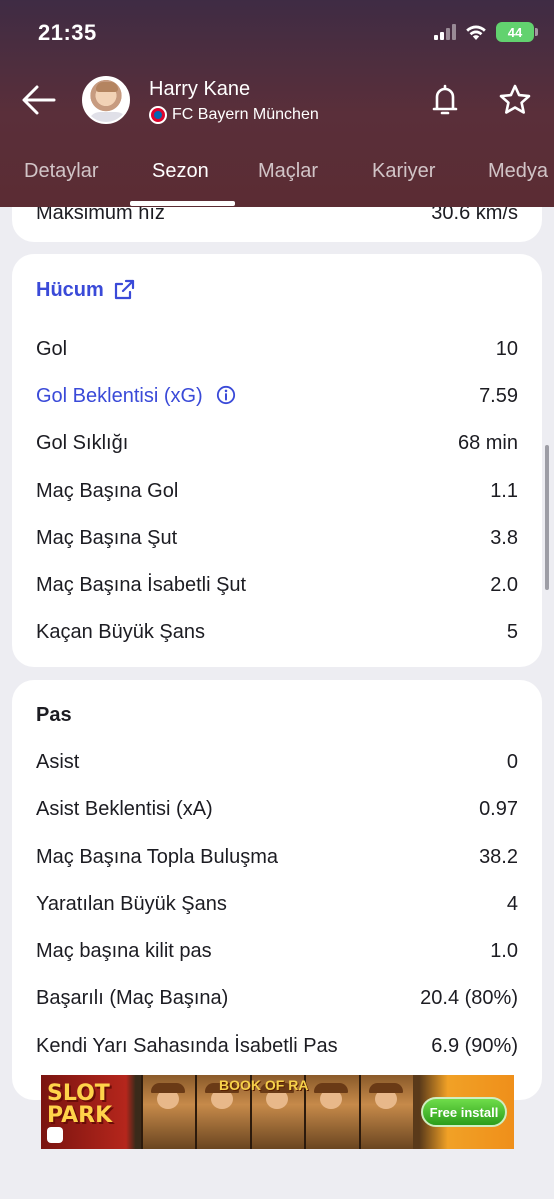 The height and width of the screenshot is (1199, 554). I want to click on stat-label: Maç başına kilit pas, so click(124, 951).